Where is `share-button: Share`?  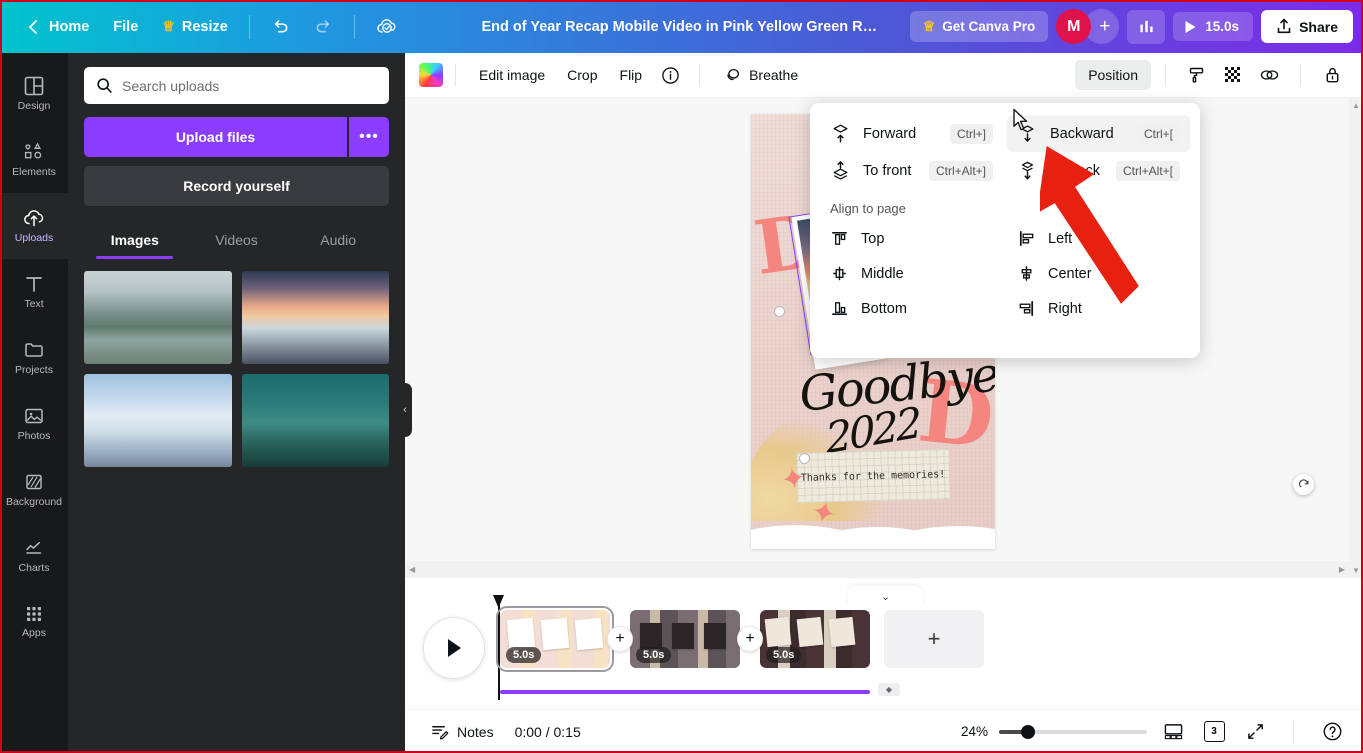
share-button: Share is located at coordinates (1307, 26).